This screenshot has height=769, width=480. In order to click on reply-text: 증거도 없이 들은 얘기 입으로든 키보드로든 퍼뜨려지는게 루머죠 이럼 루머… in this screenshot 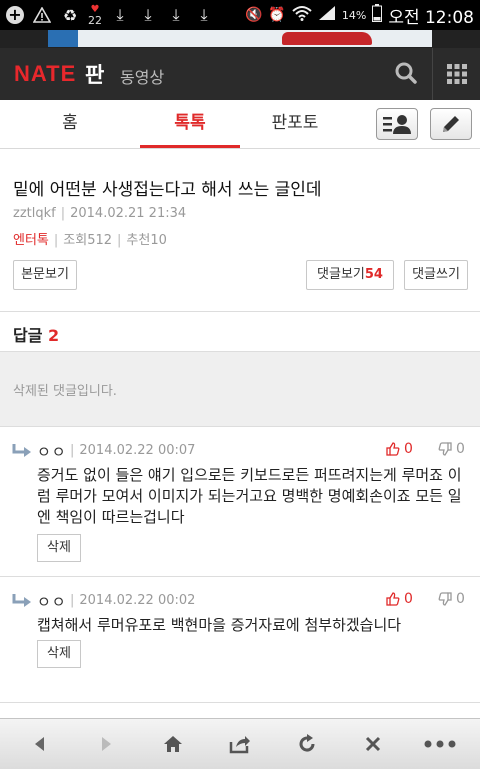, I will do `click(249, 496)`.